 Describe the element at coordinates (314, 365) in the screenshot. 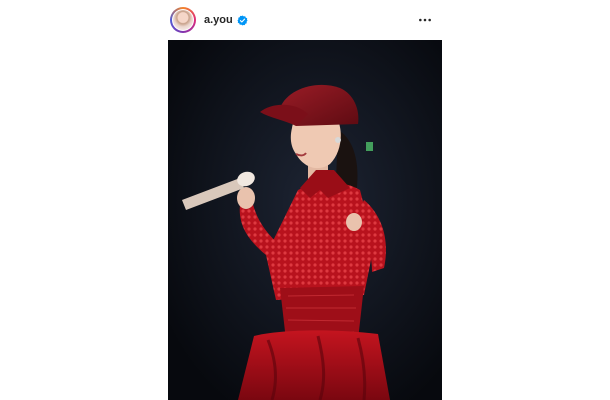

I see `red-skirt` at that location.